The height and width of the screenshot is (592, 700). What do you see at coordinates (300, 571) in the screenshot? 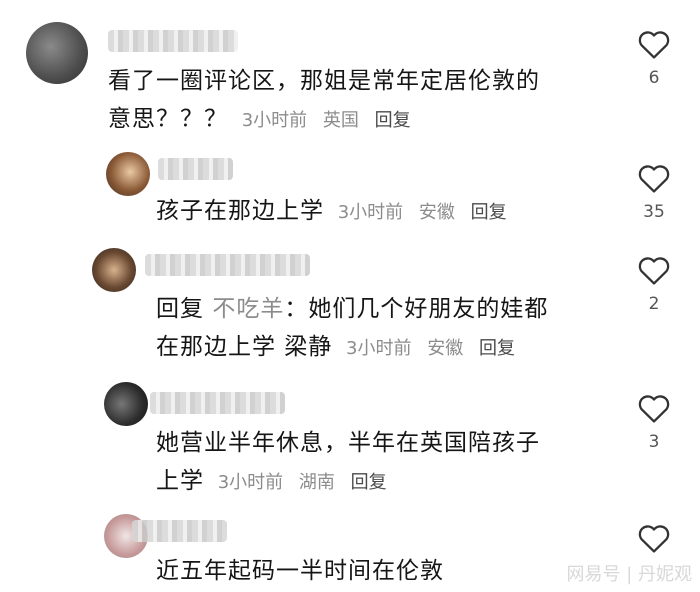
I see `comment-text: 近五年起码一半时间在伦敦` at bounding box center [300, 571].